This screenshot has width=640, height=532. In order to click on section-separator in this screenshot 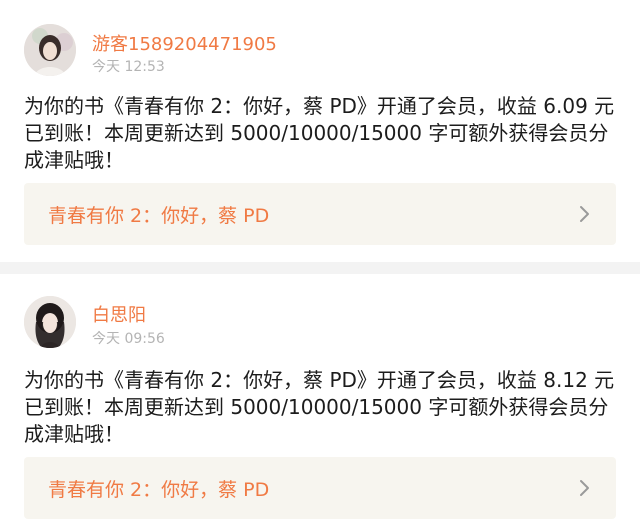, I will do `click(320, 268)`.